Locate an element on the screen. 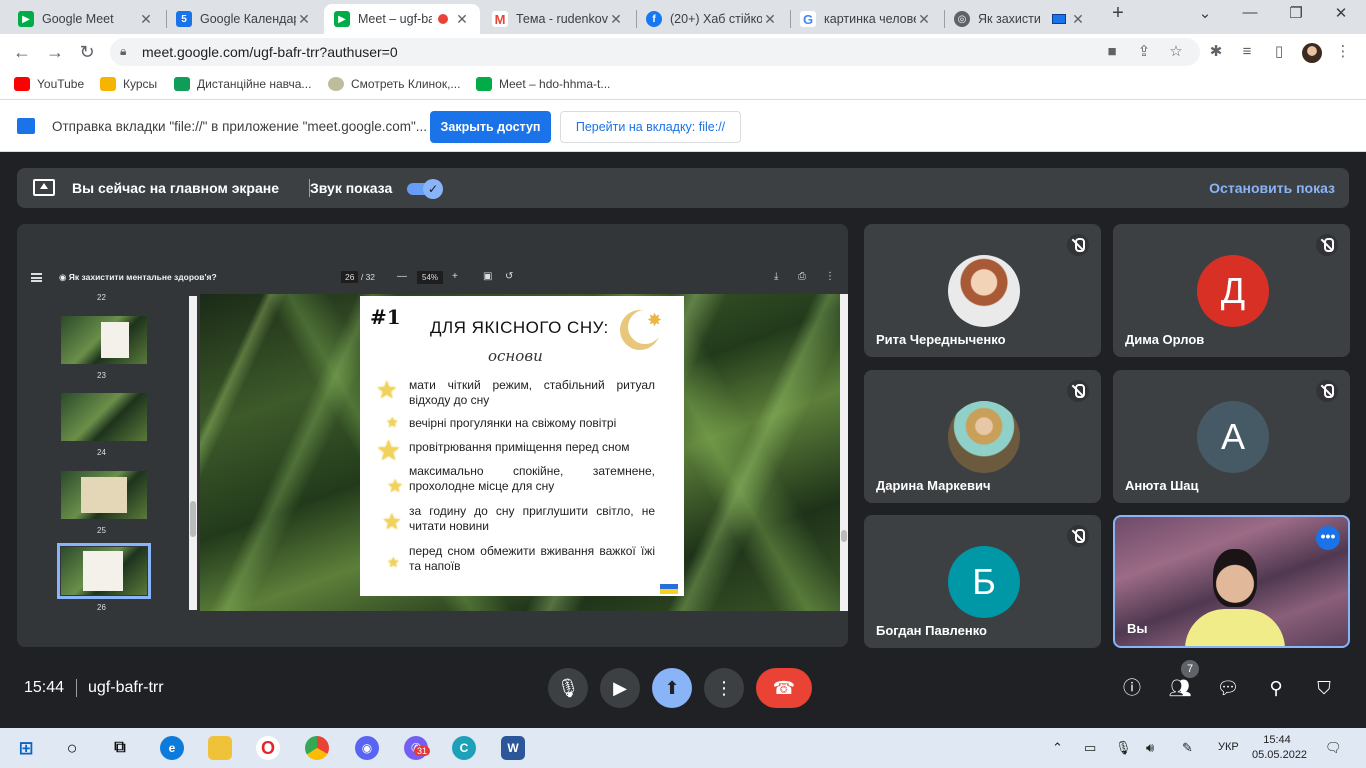 This screenshot has width=1366, height=768. close-window-button: ✕ is located at coordinates (1341, 13).